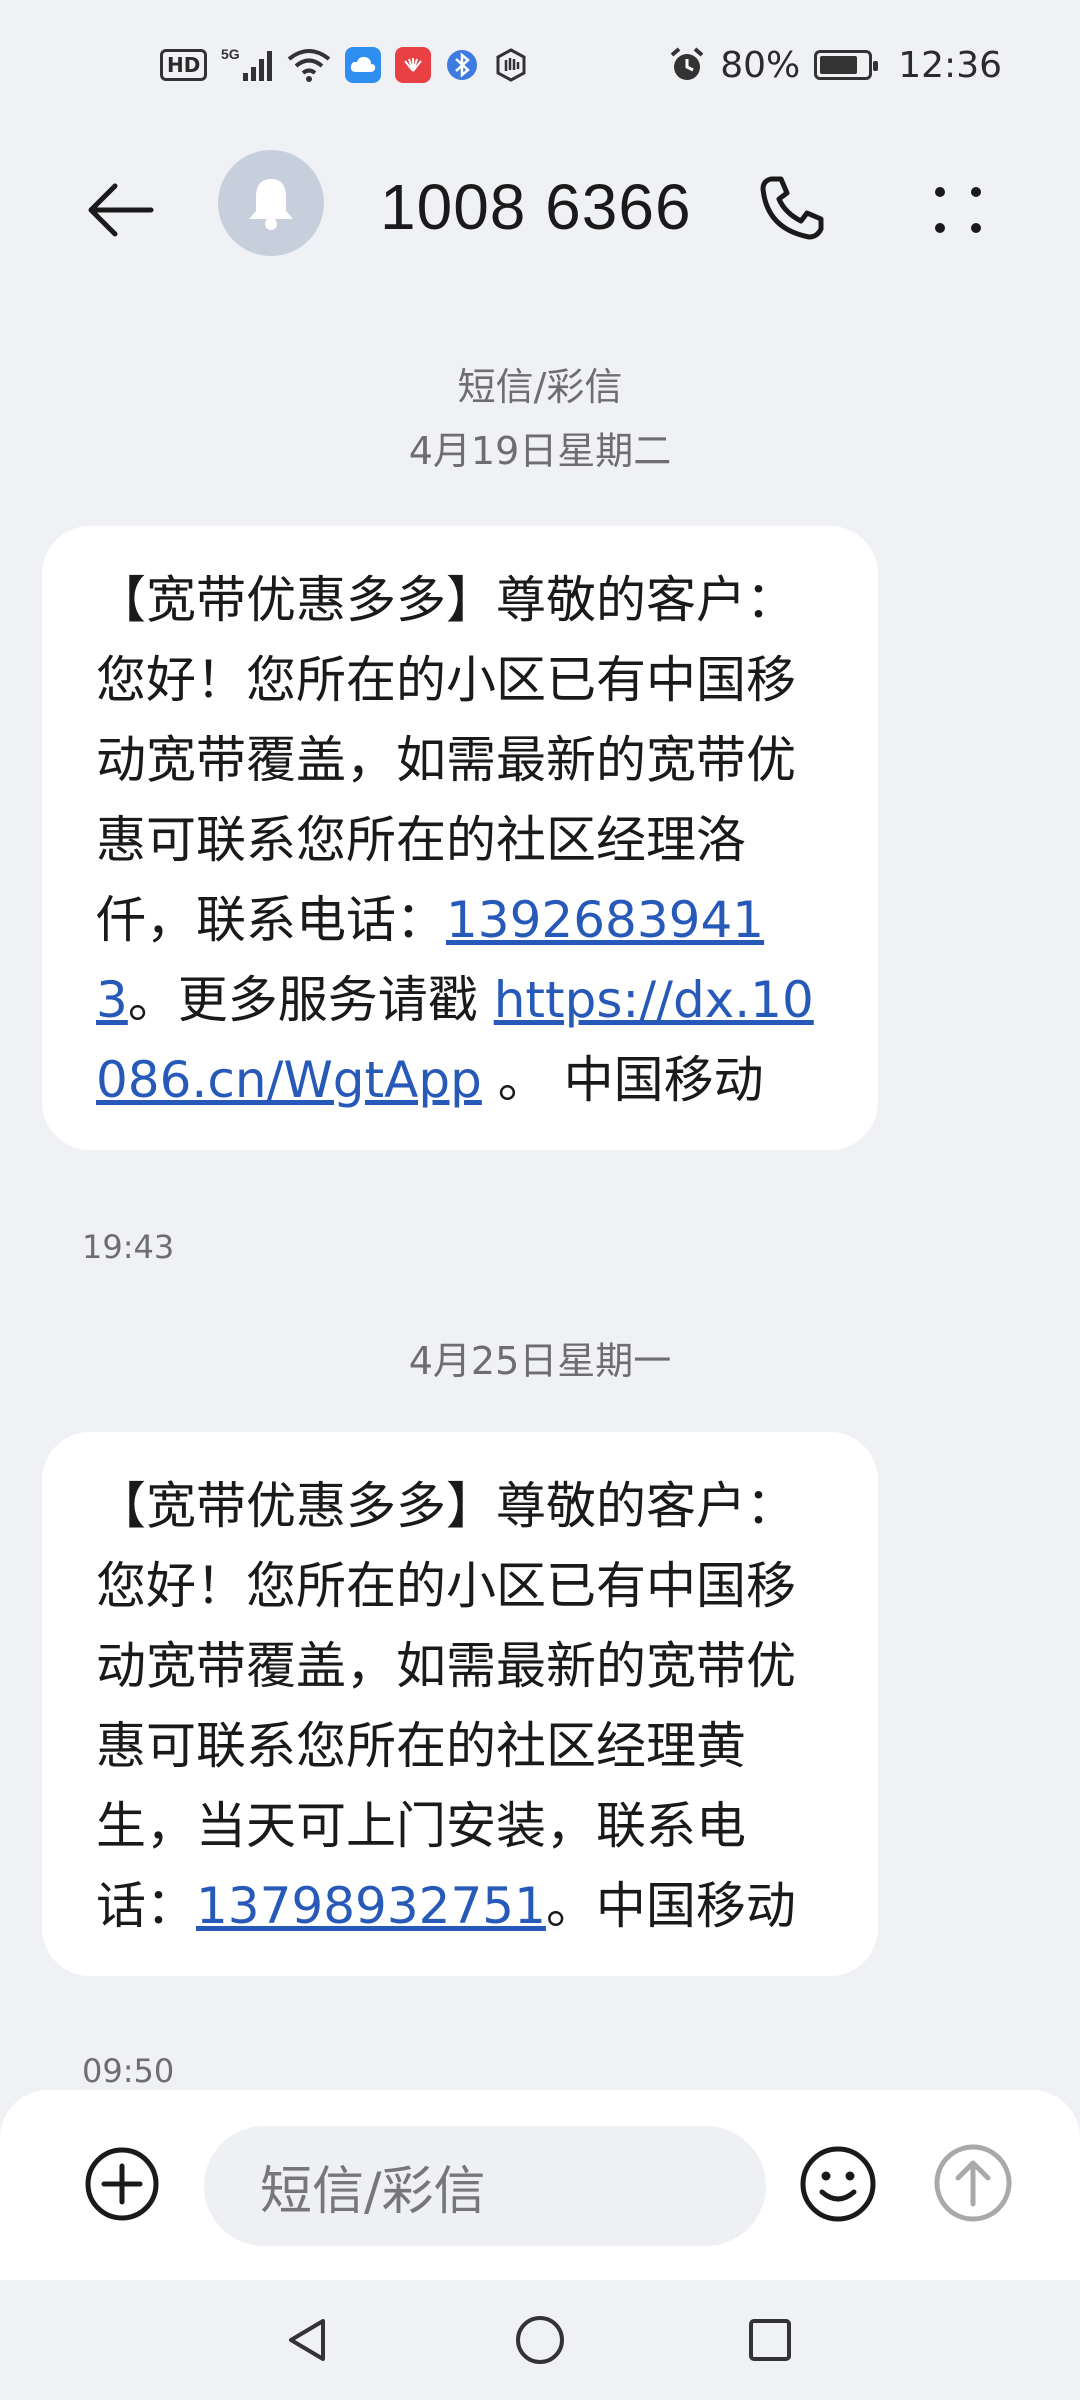 The image size is (1080, 2400). I want to click on send-button, so click(973, 2183).